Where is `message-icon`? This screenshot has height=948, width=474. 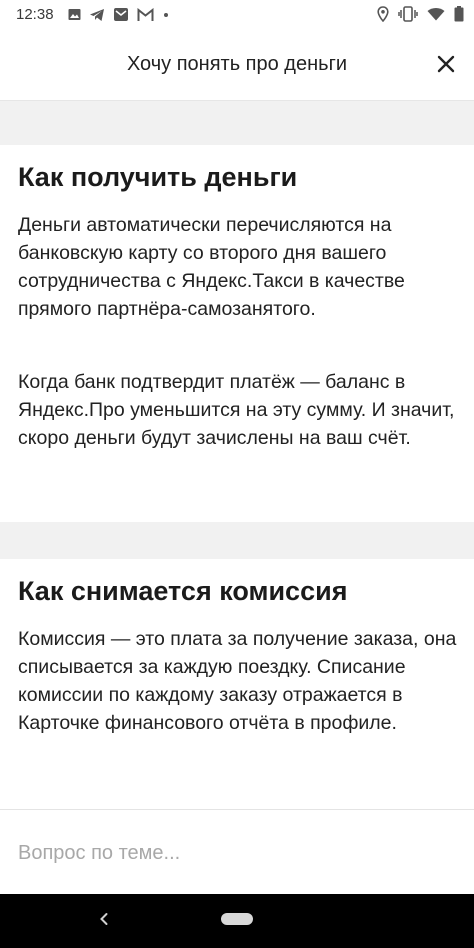
message-icon is located at coordinates (121, 14).